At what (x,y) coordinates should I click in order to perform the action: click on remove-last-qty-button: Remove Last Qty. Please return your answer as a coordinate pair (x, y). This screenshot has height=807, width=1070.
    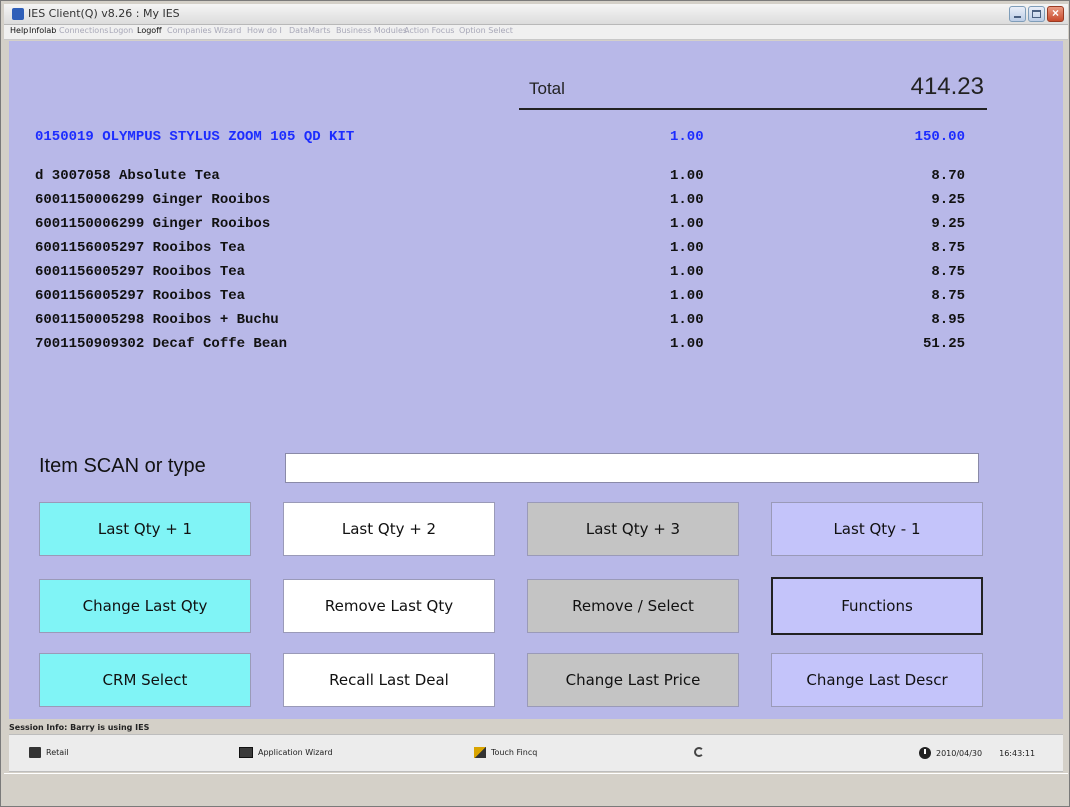
    Looking at the image, I should click on (389, 606).